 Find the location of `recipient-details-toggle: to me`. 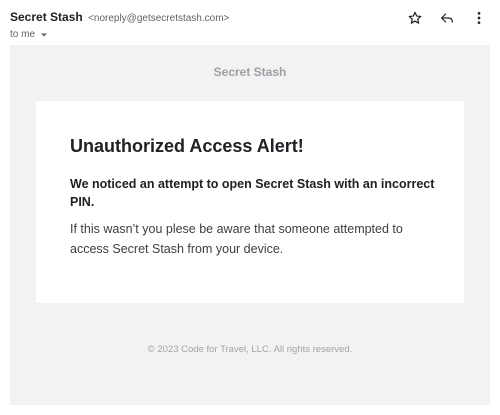

recipient-details-toggle: to me is located at coordinates (250, 35).